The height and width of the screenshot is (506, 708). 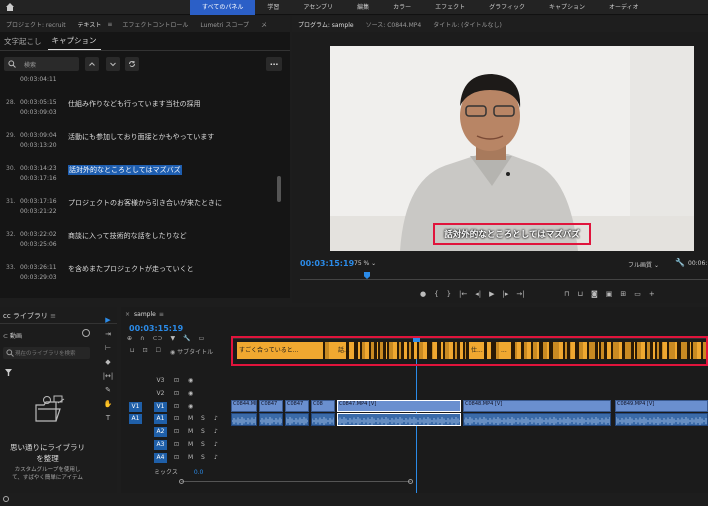 I want to click on safe-margins-icon: ⊞, so click(x=623, y=294).